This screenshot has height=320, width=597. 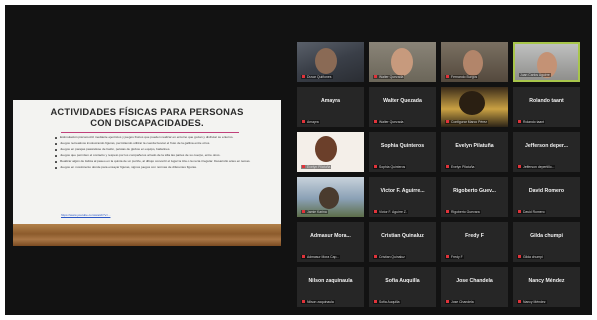 I want to click on participant-label: Jamie Karina, so click(x=314, y=212).